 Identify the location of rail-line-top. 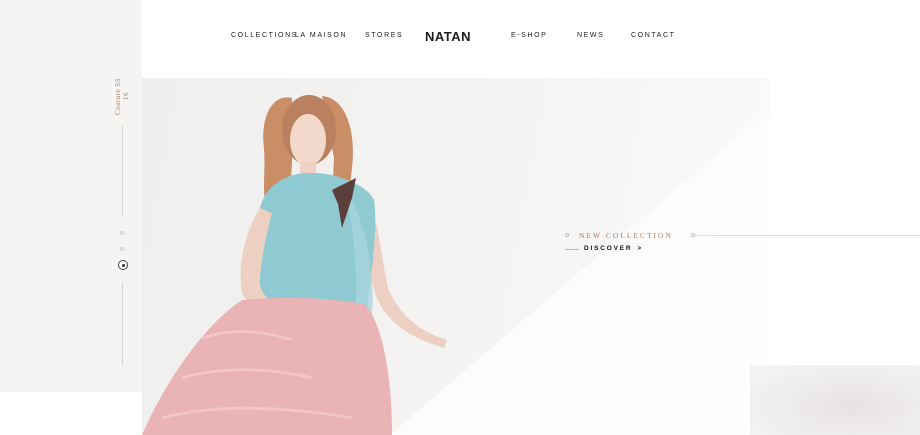
(122, 171).